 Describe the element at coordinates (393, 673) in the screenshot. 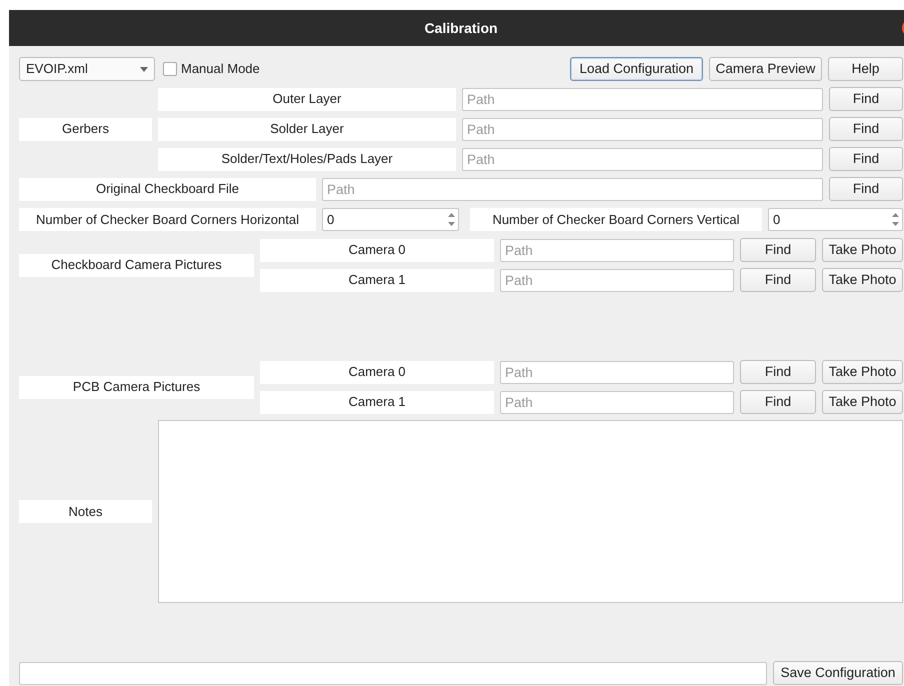

I see `status-field` at that location.